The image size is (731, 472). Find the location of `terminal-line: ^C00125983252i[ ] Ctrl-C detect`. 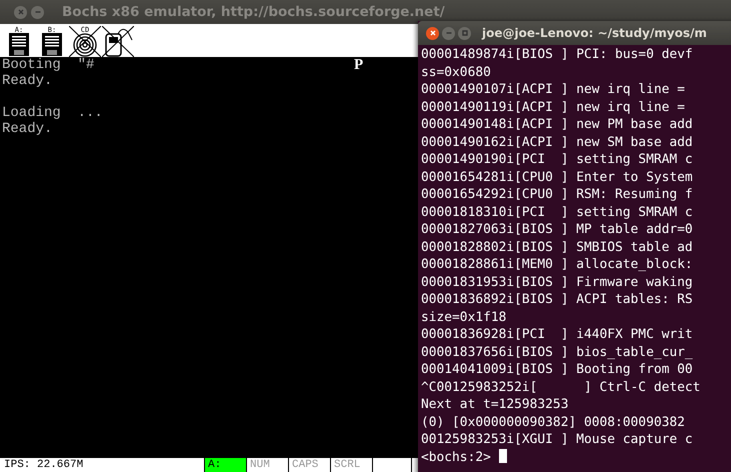

terminal-line: ^C00125983252i[ ] Ctrl-C detect is located at coordinates (560, 387).